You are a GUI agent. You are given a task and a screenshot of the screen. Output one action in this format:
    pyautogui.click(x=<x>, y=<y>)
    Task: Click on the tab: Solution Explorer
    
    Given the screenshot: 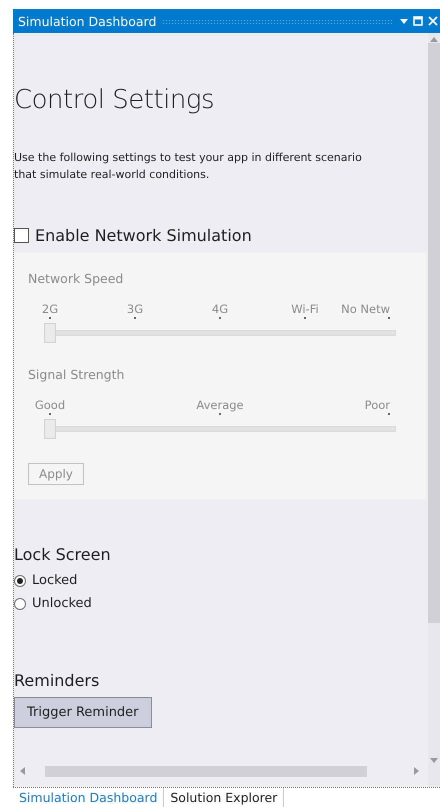 What is the action you would take?
    pyautogui.click(x=224, y=797)
    